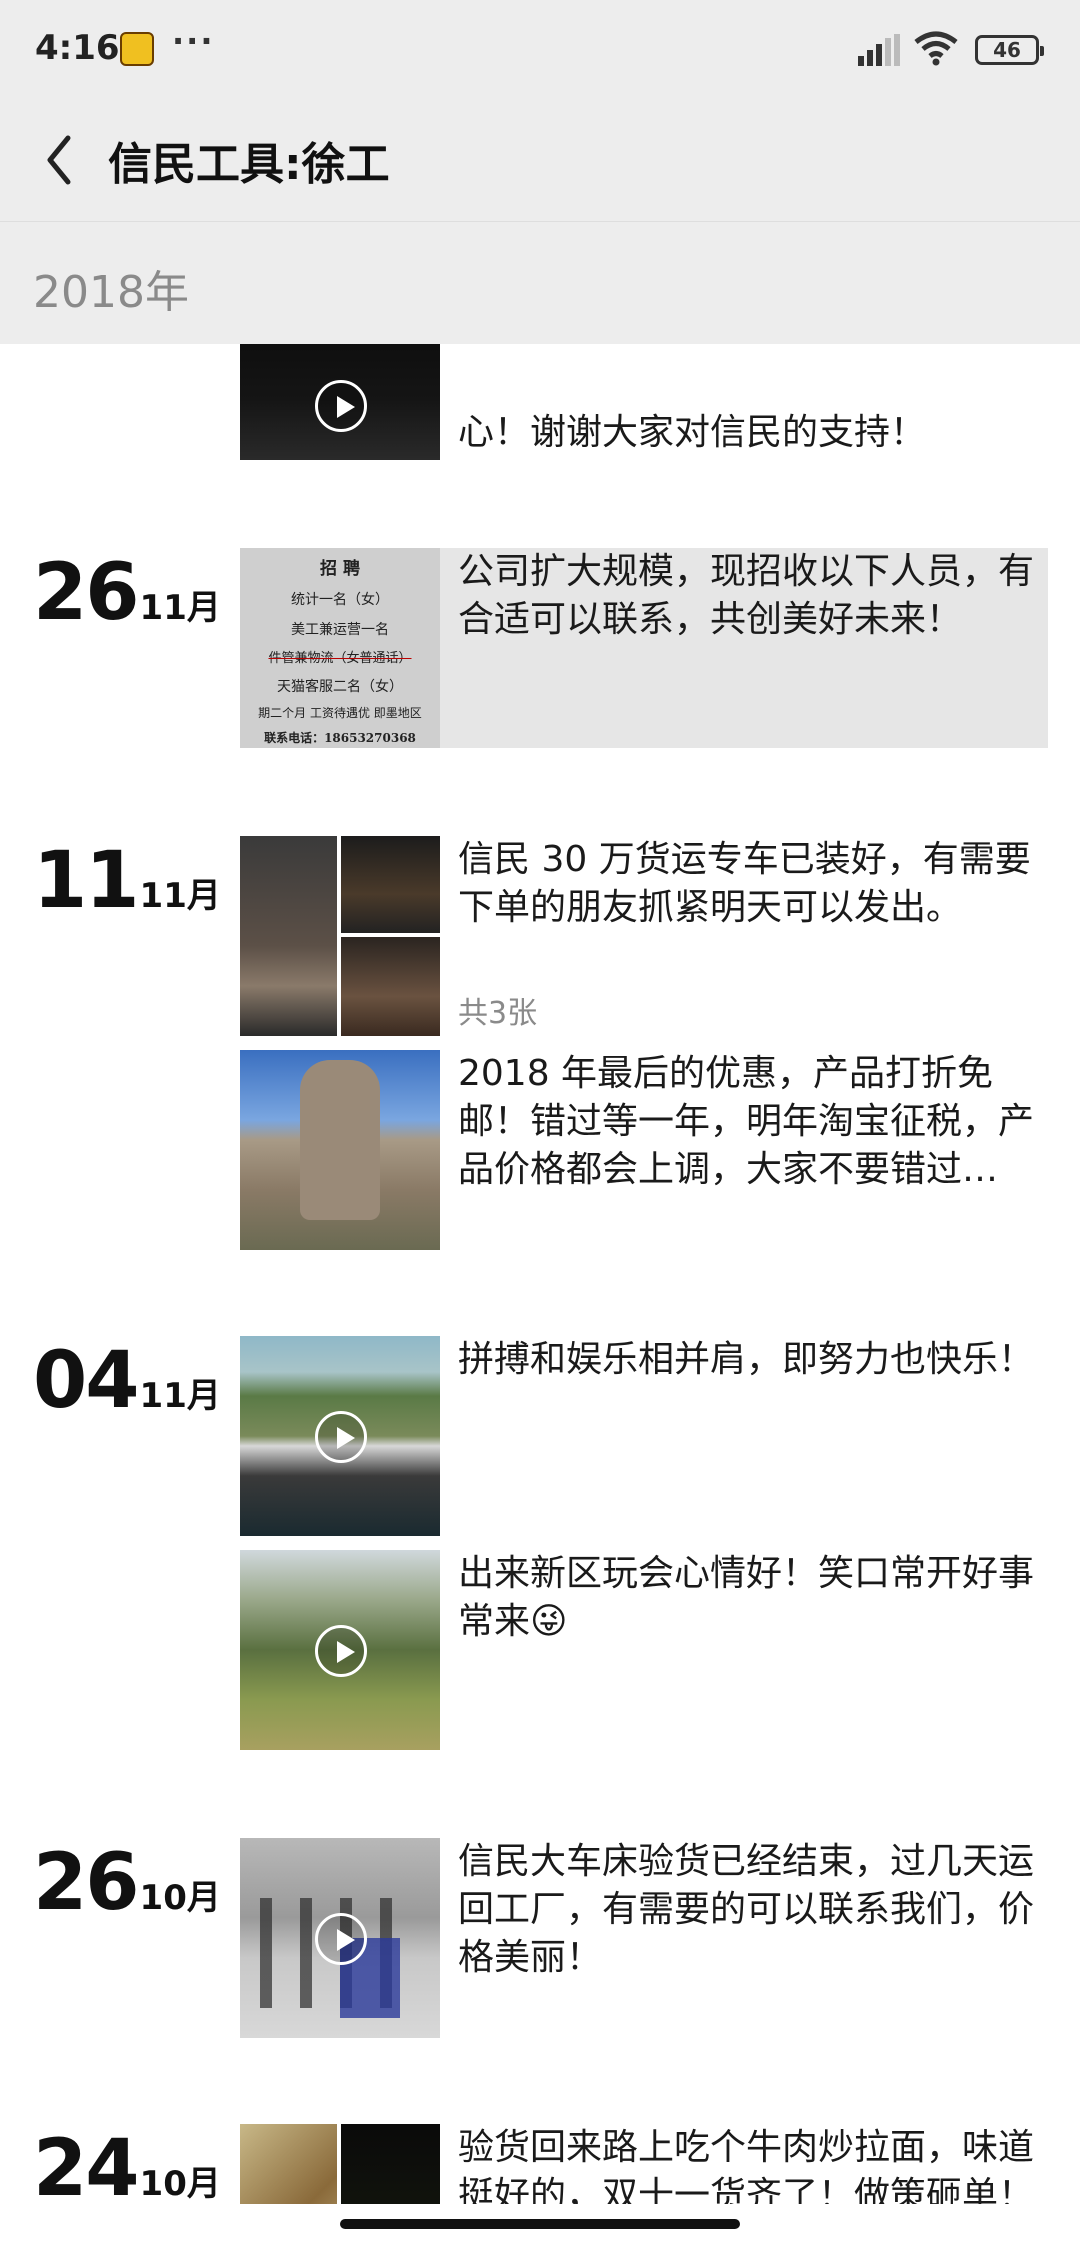 This screenshot has width=1080, height=2248. I want to click on post-text: 拼搏和娱乐相并肩，即努力也快乐！, so click(746, 1359).